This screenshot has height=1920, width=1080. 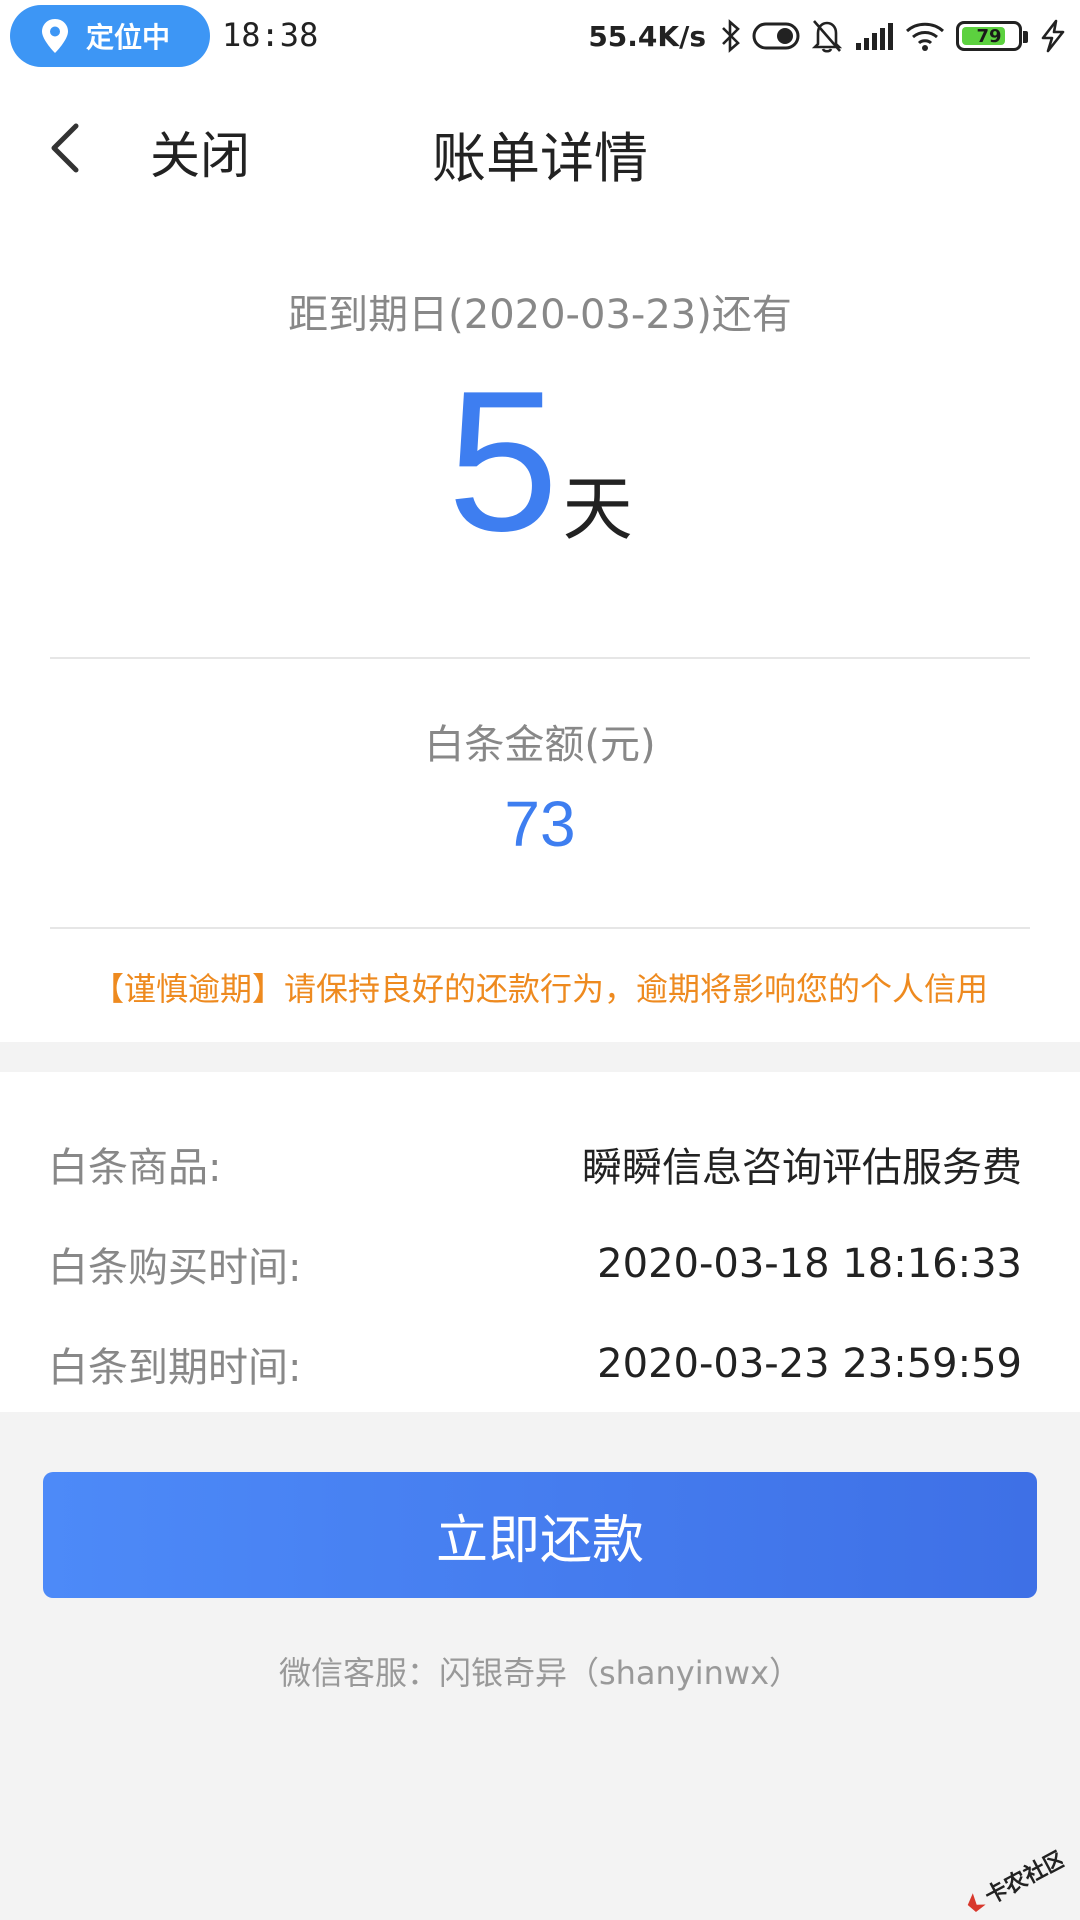 What do you see at coordinates (535, 1164) in the screenshot?
I see `detail-row-product: 白条商品: 瞬瞬信息咨询评估服务费` at bounding box center [535, 1164].